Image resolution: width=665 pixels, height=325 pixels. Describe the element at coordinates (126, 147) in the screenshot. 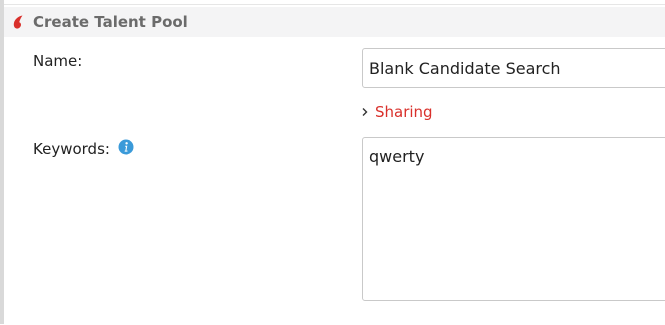

I see `info-icon` at that location.